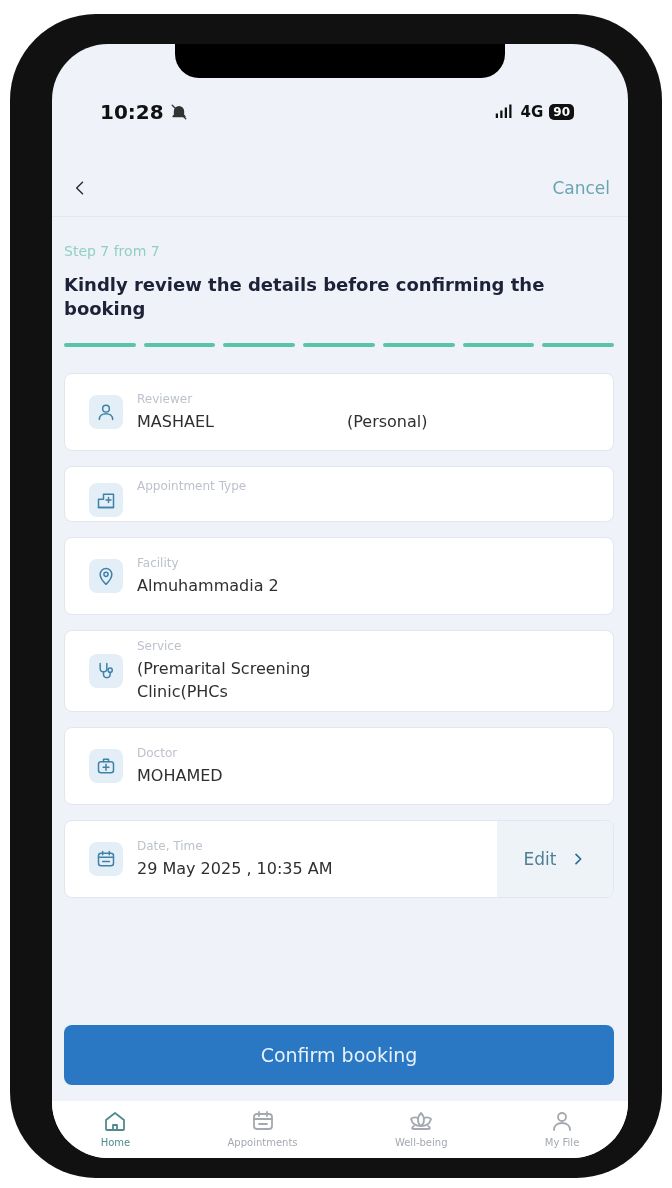 This screenshot has height=1188, width=672. What do you see at coordinates (115, 1121) in the screenshot?
I see `home-icon` at bounding box center [115, 1121].